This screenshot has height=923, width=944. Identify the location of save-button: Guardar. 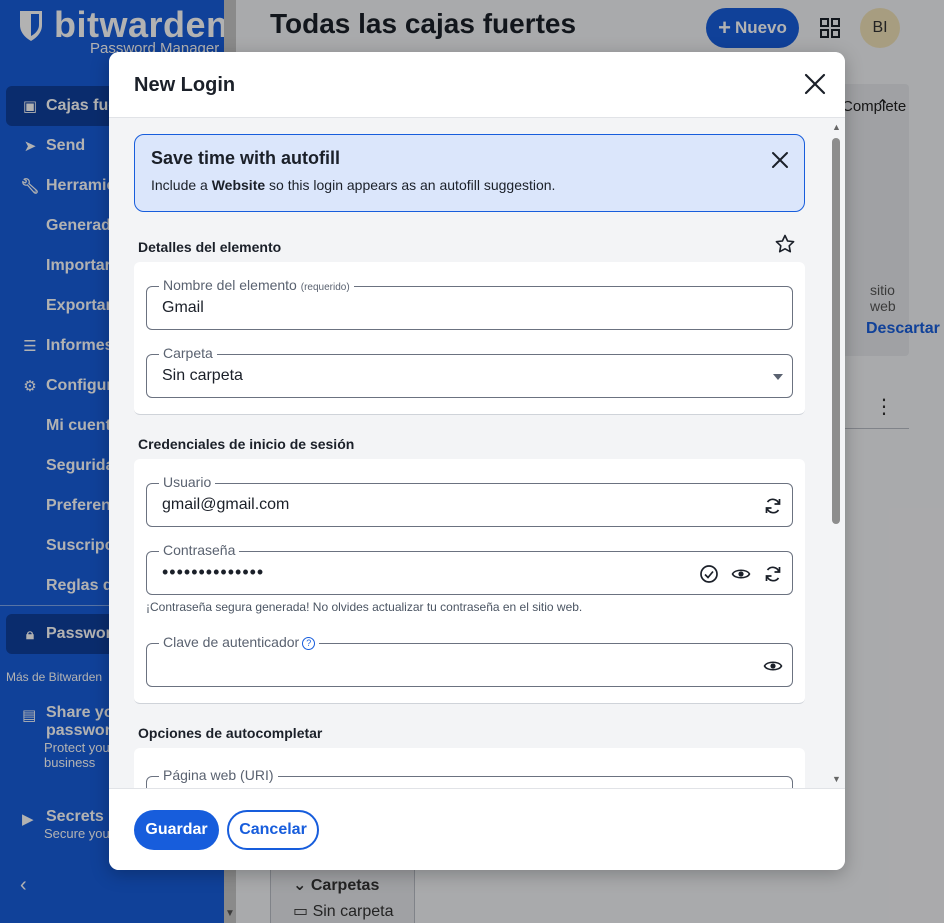
(176, 830).